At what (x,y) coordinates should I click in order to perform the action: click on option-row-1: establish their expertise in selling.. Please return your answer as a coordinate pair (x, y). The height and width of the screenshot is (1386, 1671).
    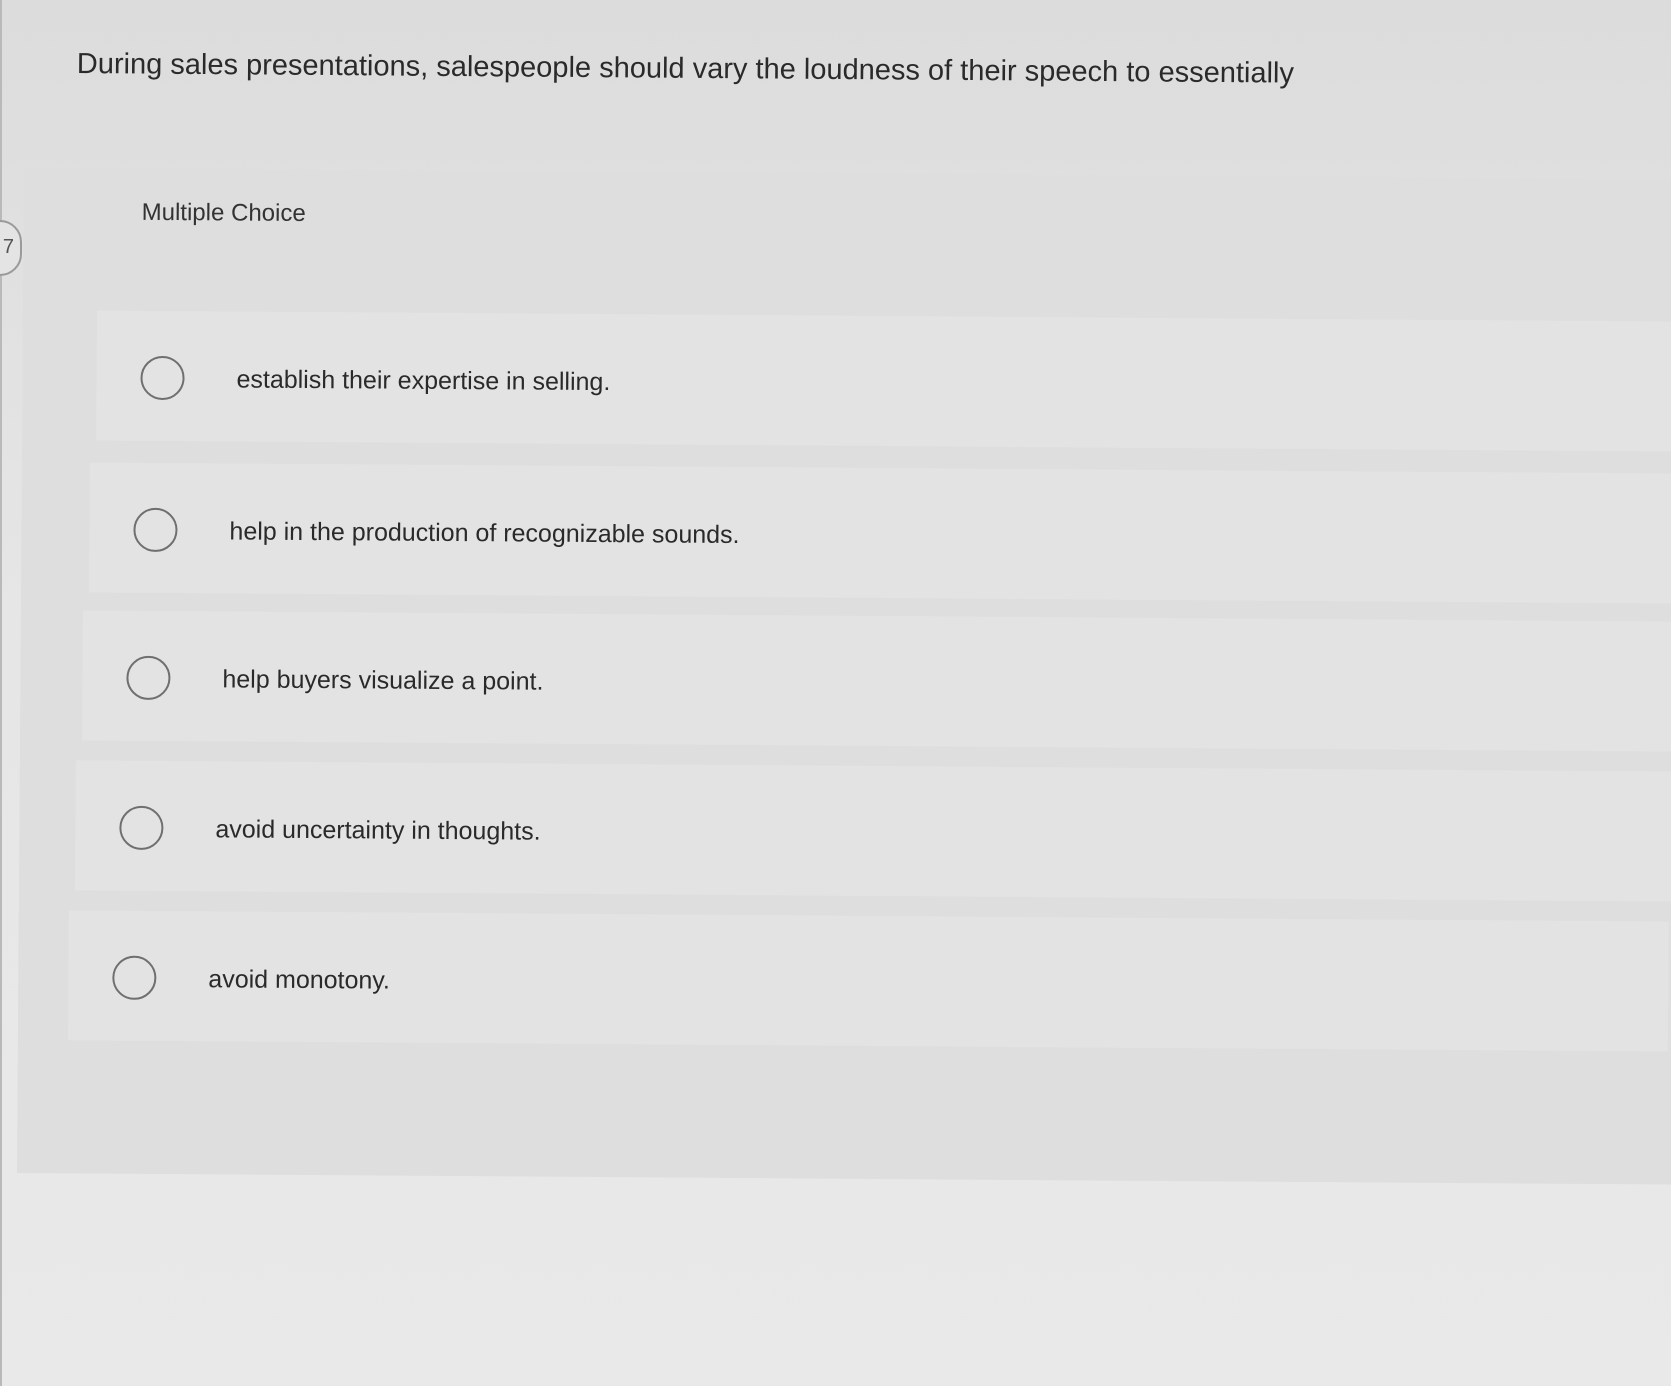
    Looking at the image, I should click on (883, 381).